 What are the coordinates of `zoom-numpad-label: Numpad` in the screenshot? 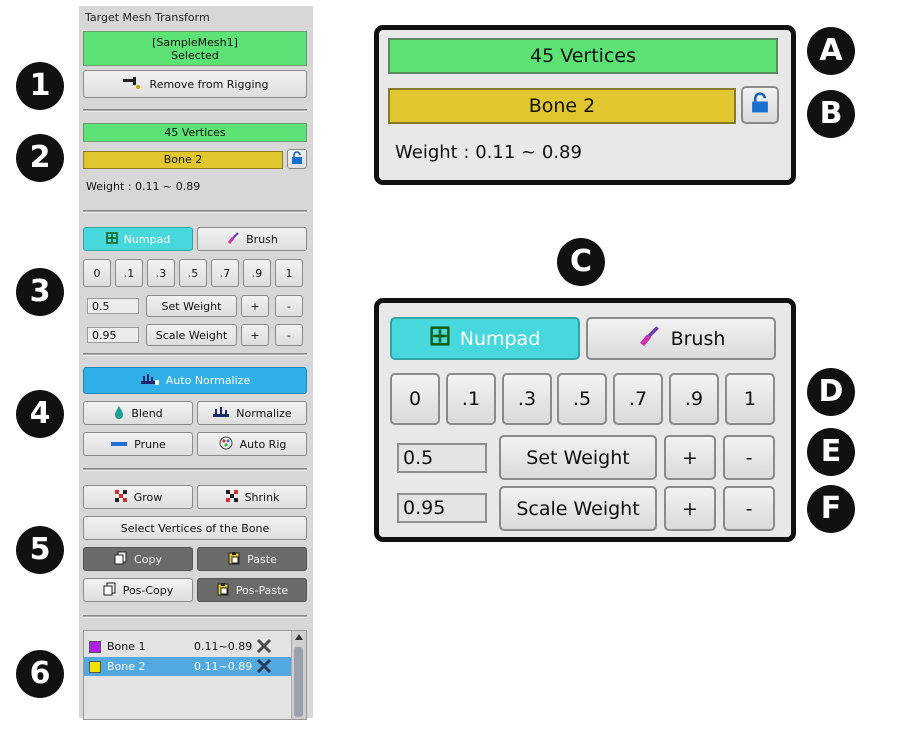 It's located at (500, 338).